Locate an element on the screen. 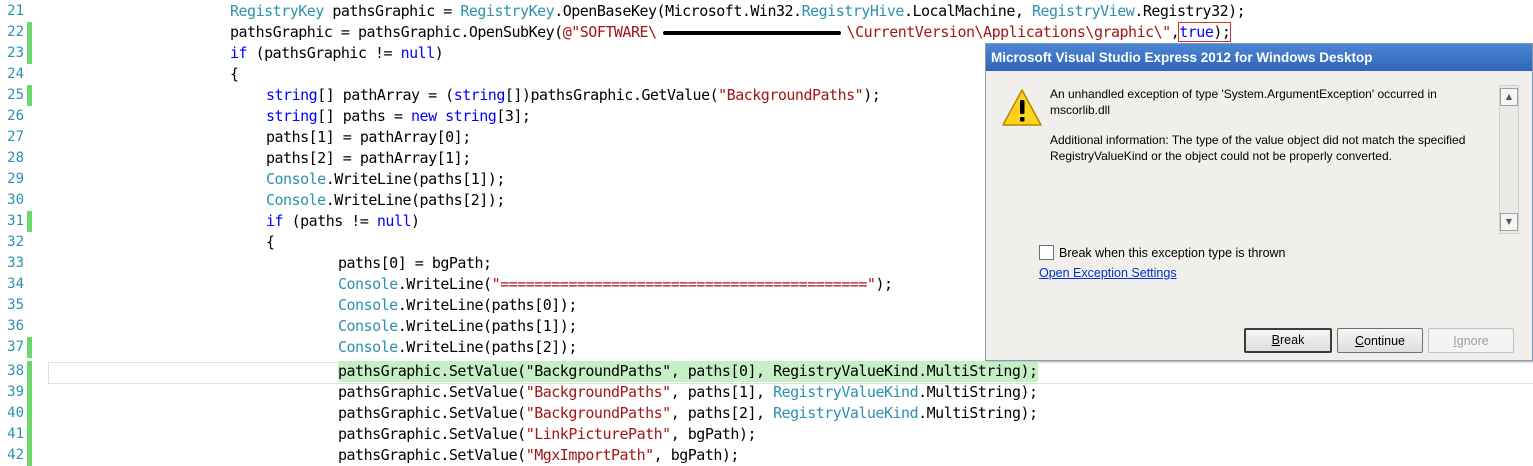 The image size is (1533, 466). line-number: 36 is located at coordinates (15, 326).